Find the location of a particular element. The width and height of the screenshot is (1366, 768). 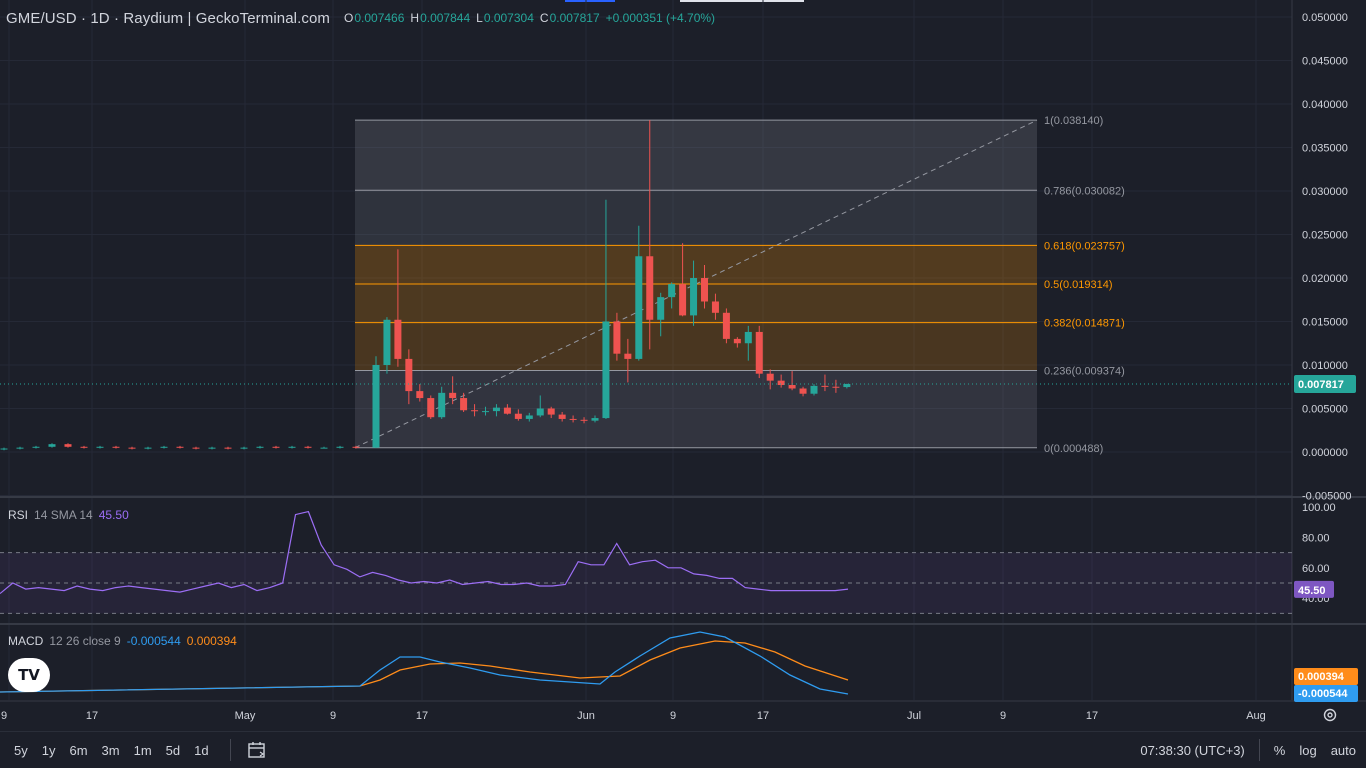

rsi-value-label: 45.50 is located at coordinates (1312, 591).